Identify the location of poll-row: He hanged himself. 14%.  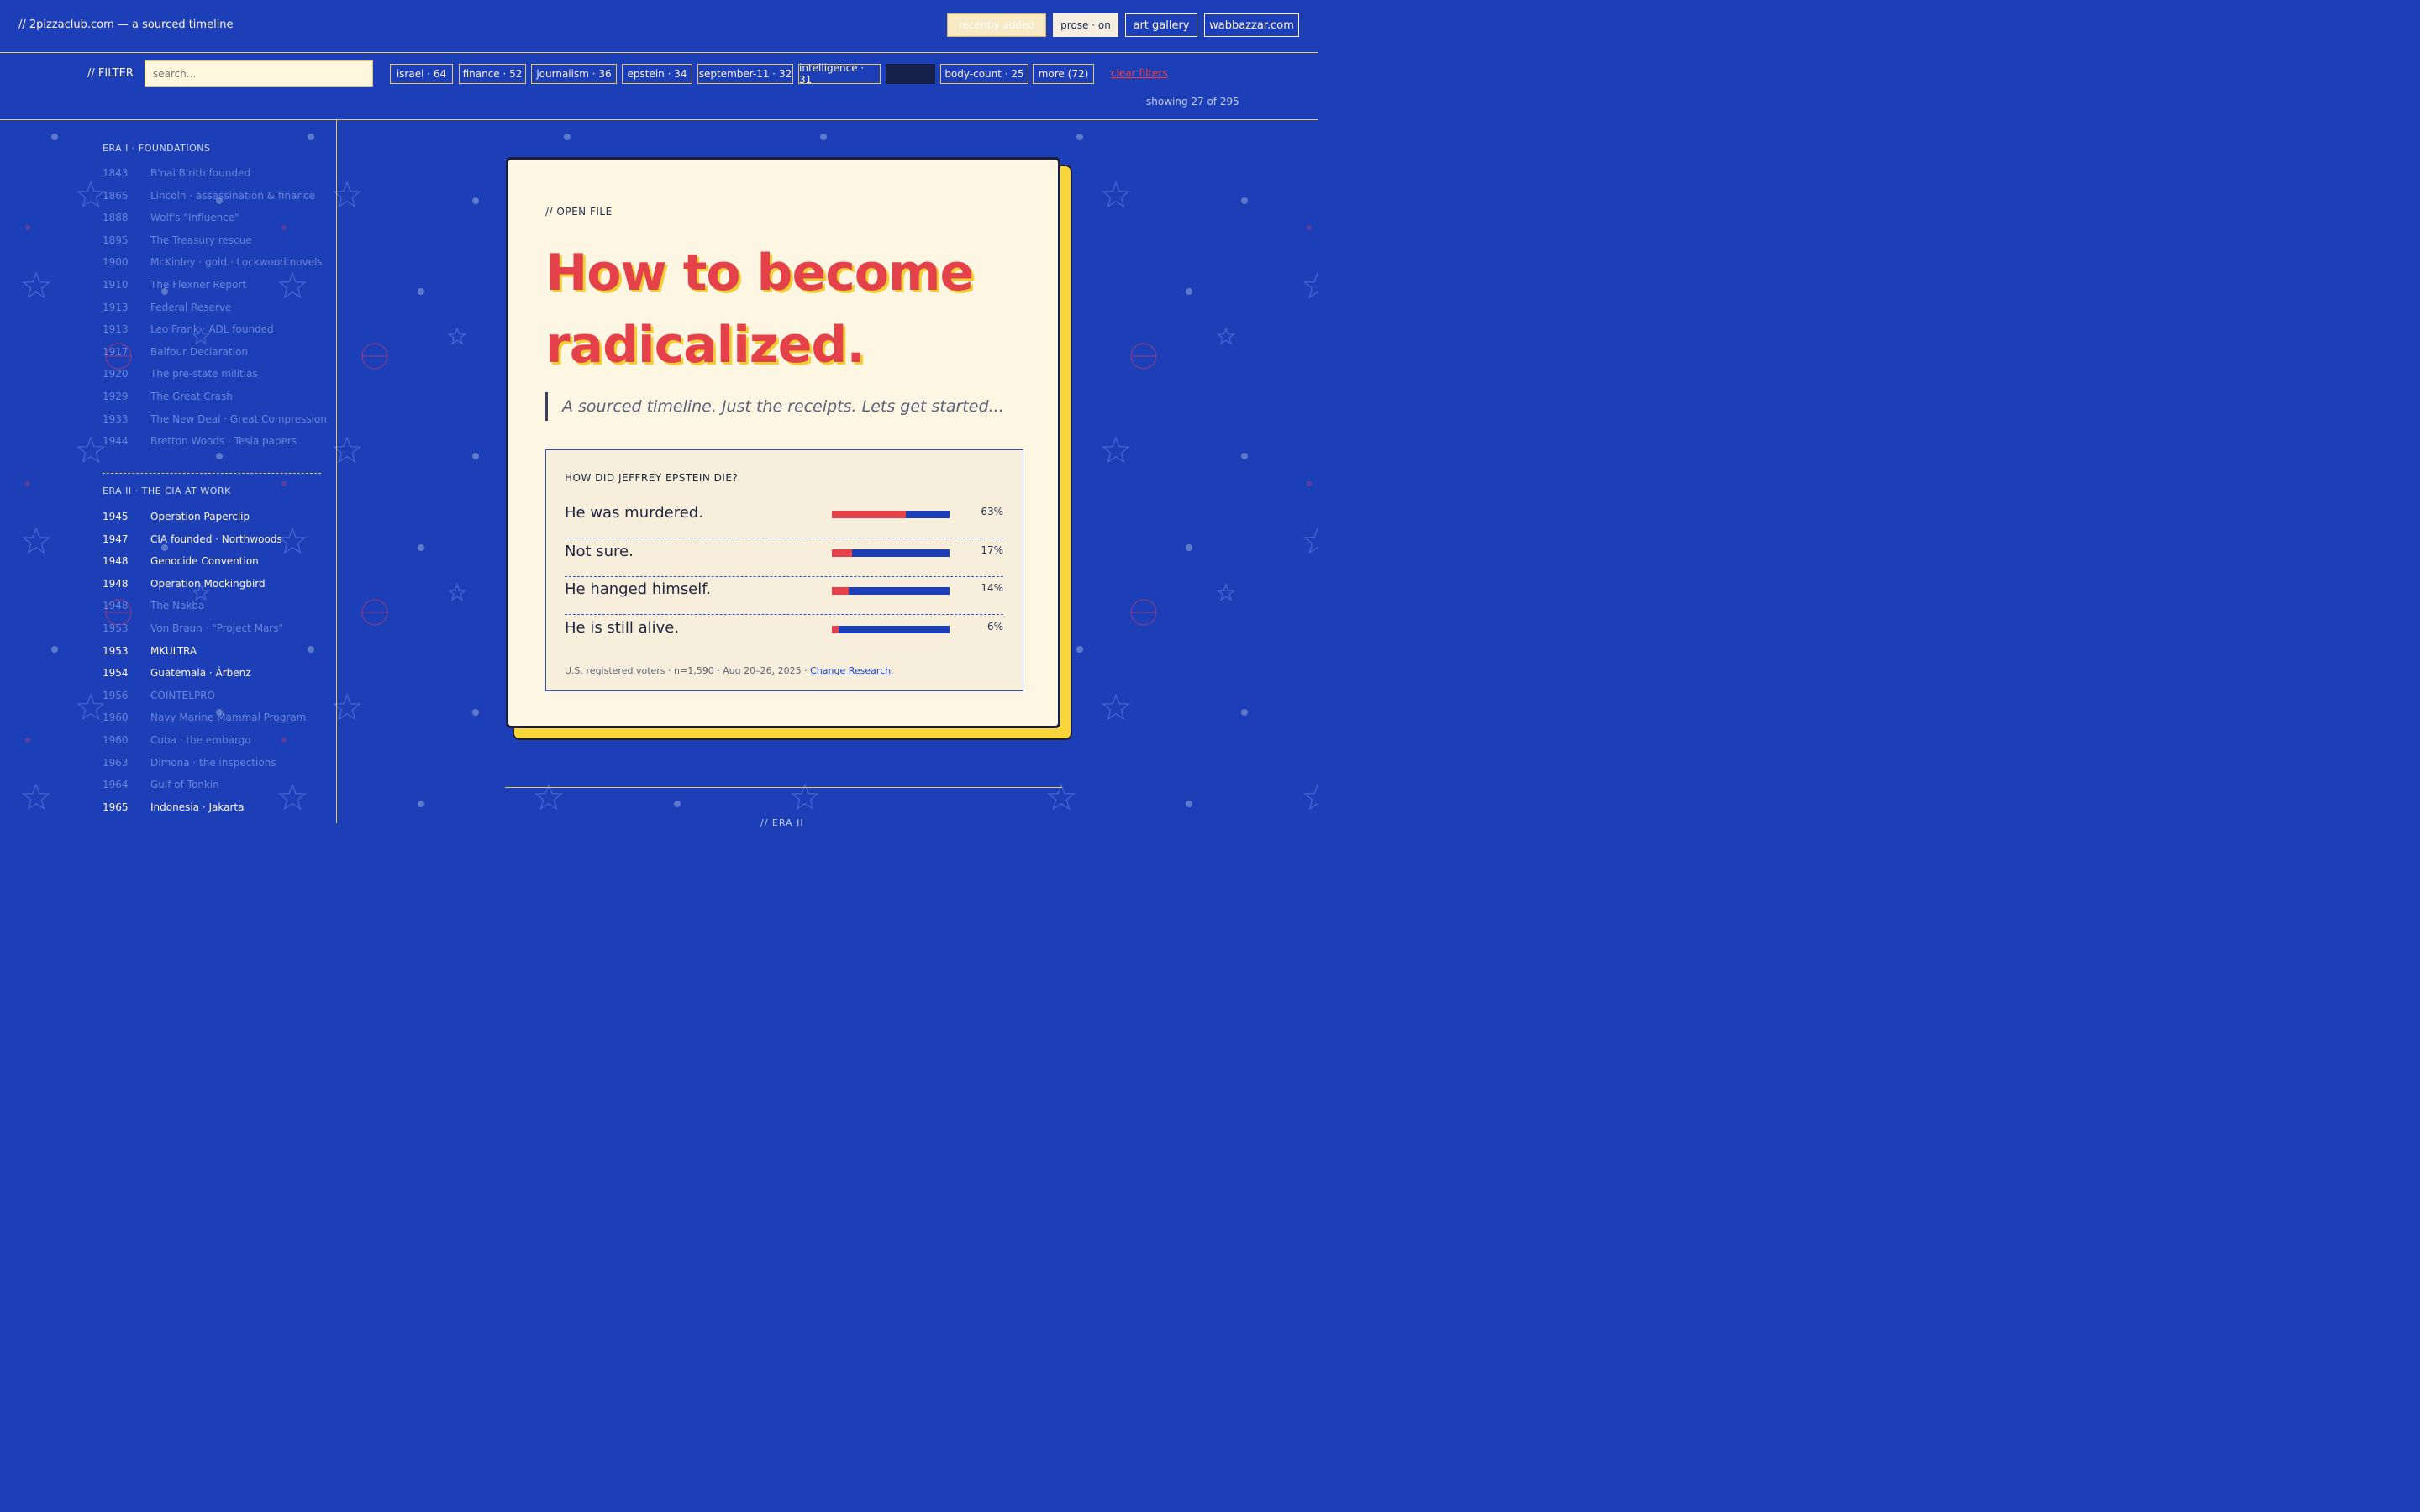
(784, 595).